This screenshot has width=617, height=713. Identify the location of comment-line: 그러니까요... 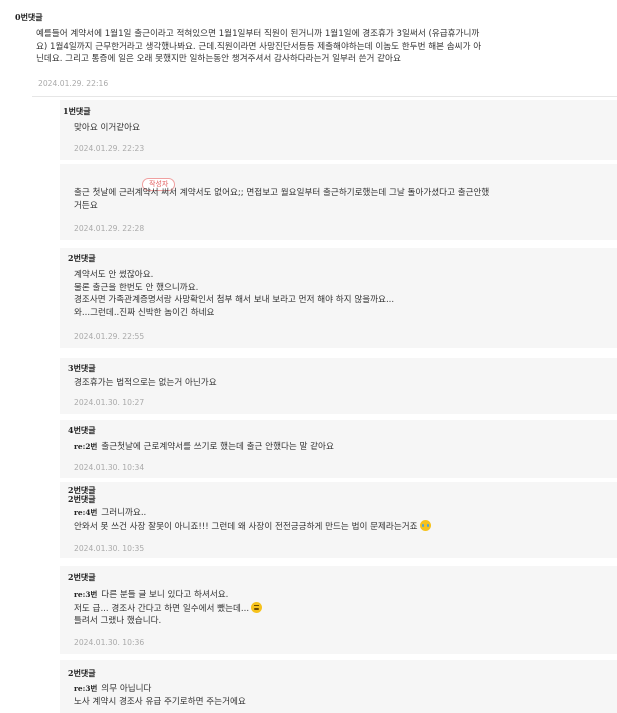
(124, 513).